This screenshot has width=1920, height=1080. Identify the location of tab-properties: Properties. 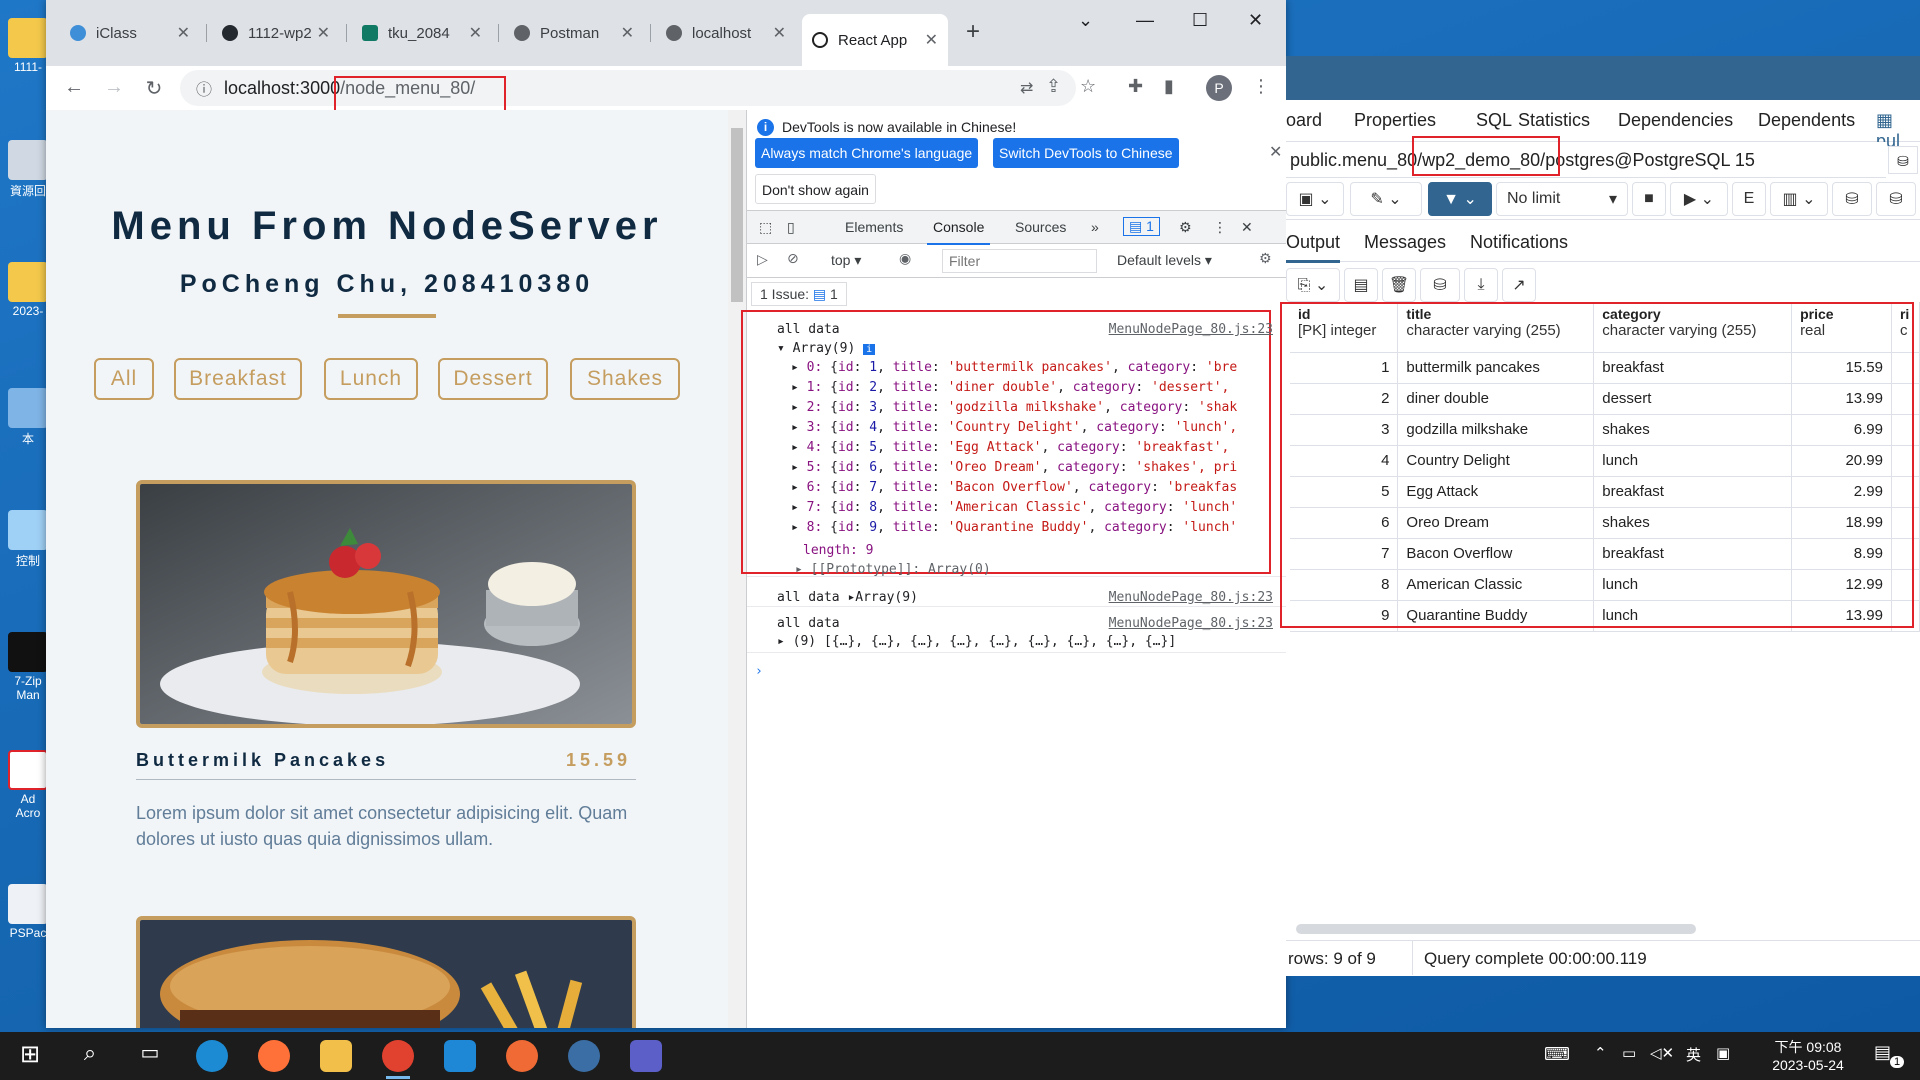
(1395, 120).